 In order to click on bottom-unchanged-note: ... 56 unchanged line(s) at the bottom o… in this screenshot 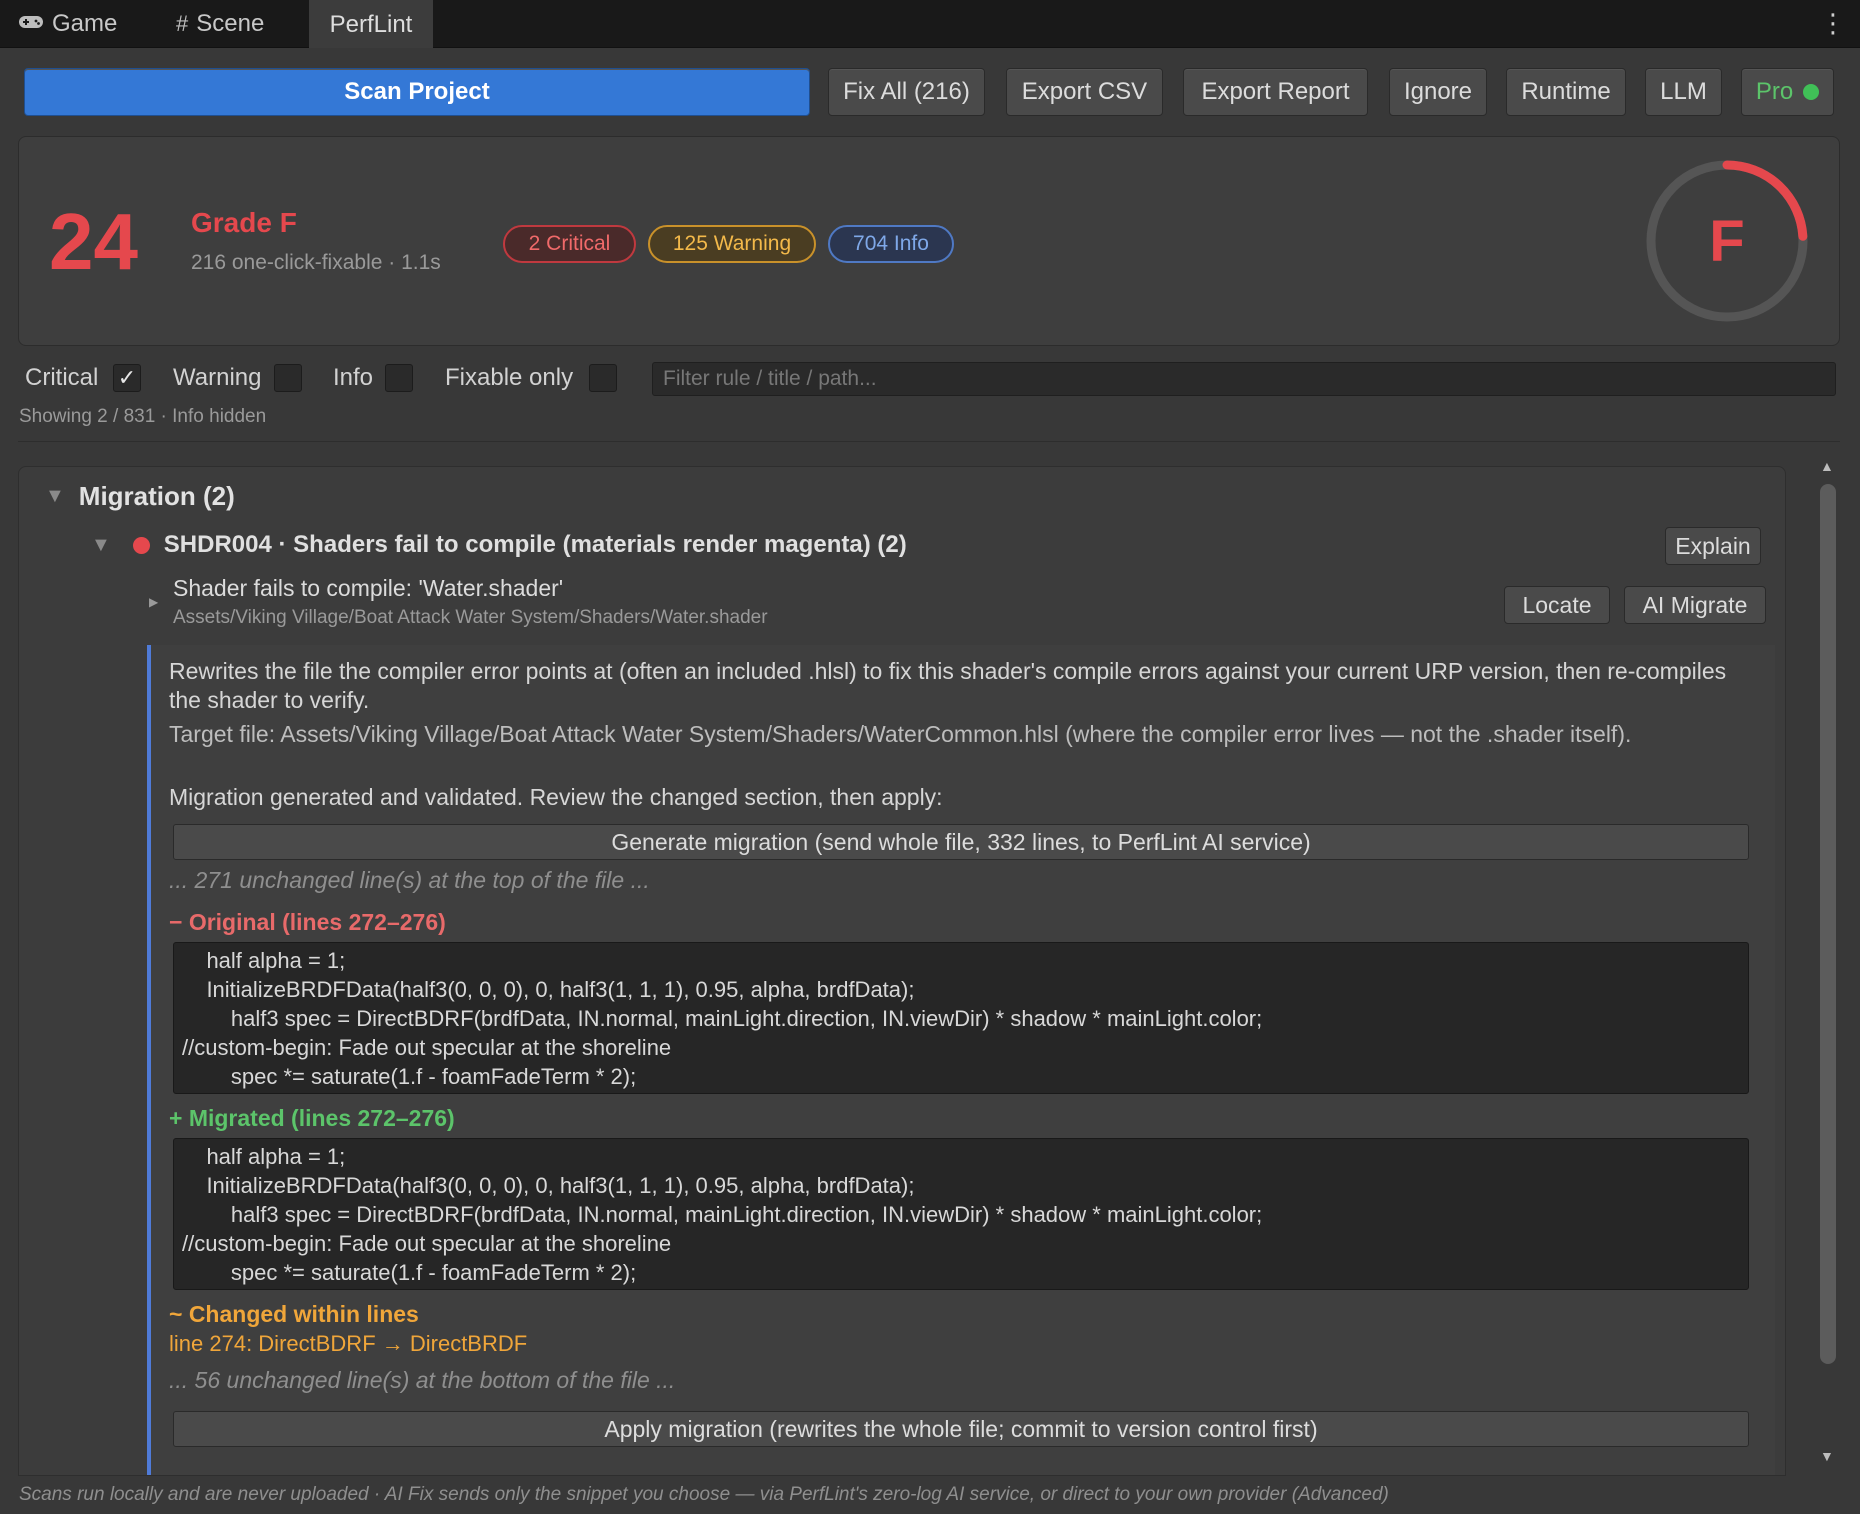, I will do `click(422, 1380)`.